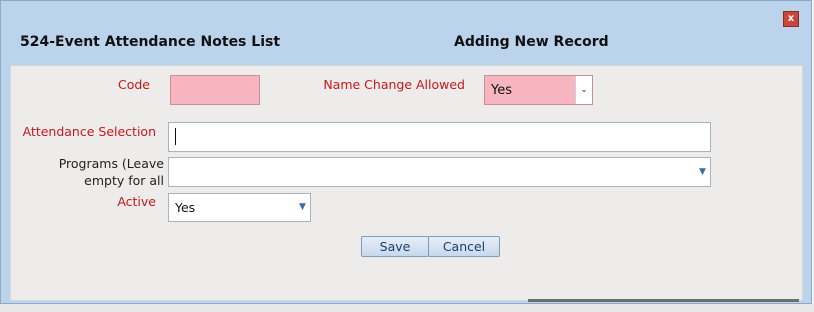 The height and width of the screenshot is (312, 814). Describe the element at coordinates (133, 84) in the screenshot. I see `code-label: Code` at that location.